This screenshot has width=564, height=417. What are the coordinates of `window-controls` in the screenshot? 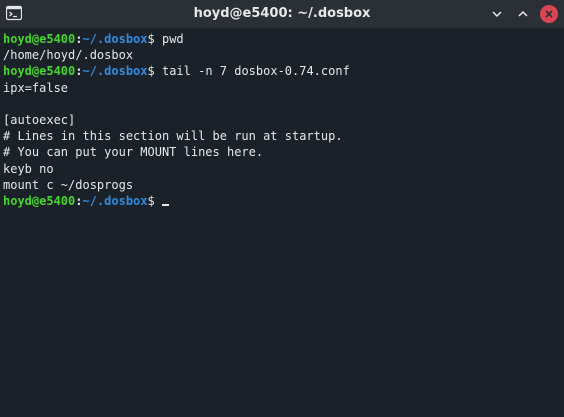 It's located at (523, 14).